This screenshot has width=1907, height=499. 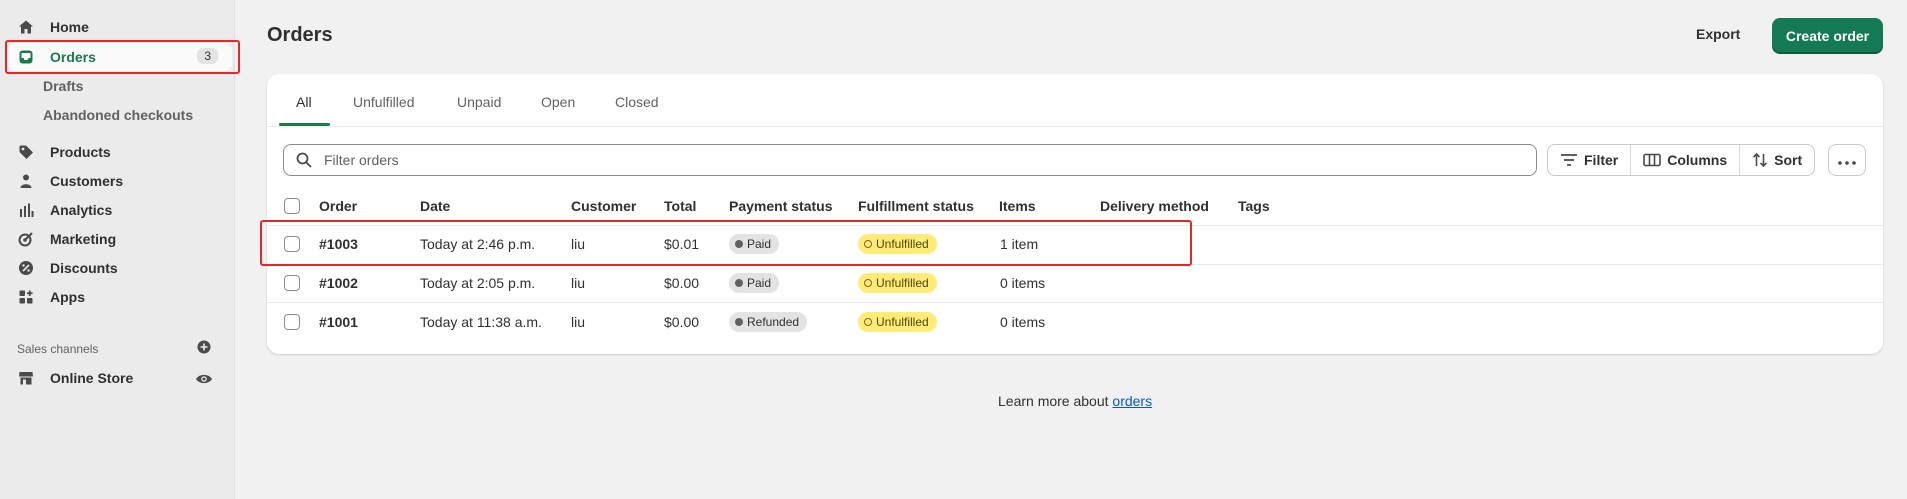 I want to click on table-controls: Filter Columns Sort, so click(x=1681, y=160).